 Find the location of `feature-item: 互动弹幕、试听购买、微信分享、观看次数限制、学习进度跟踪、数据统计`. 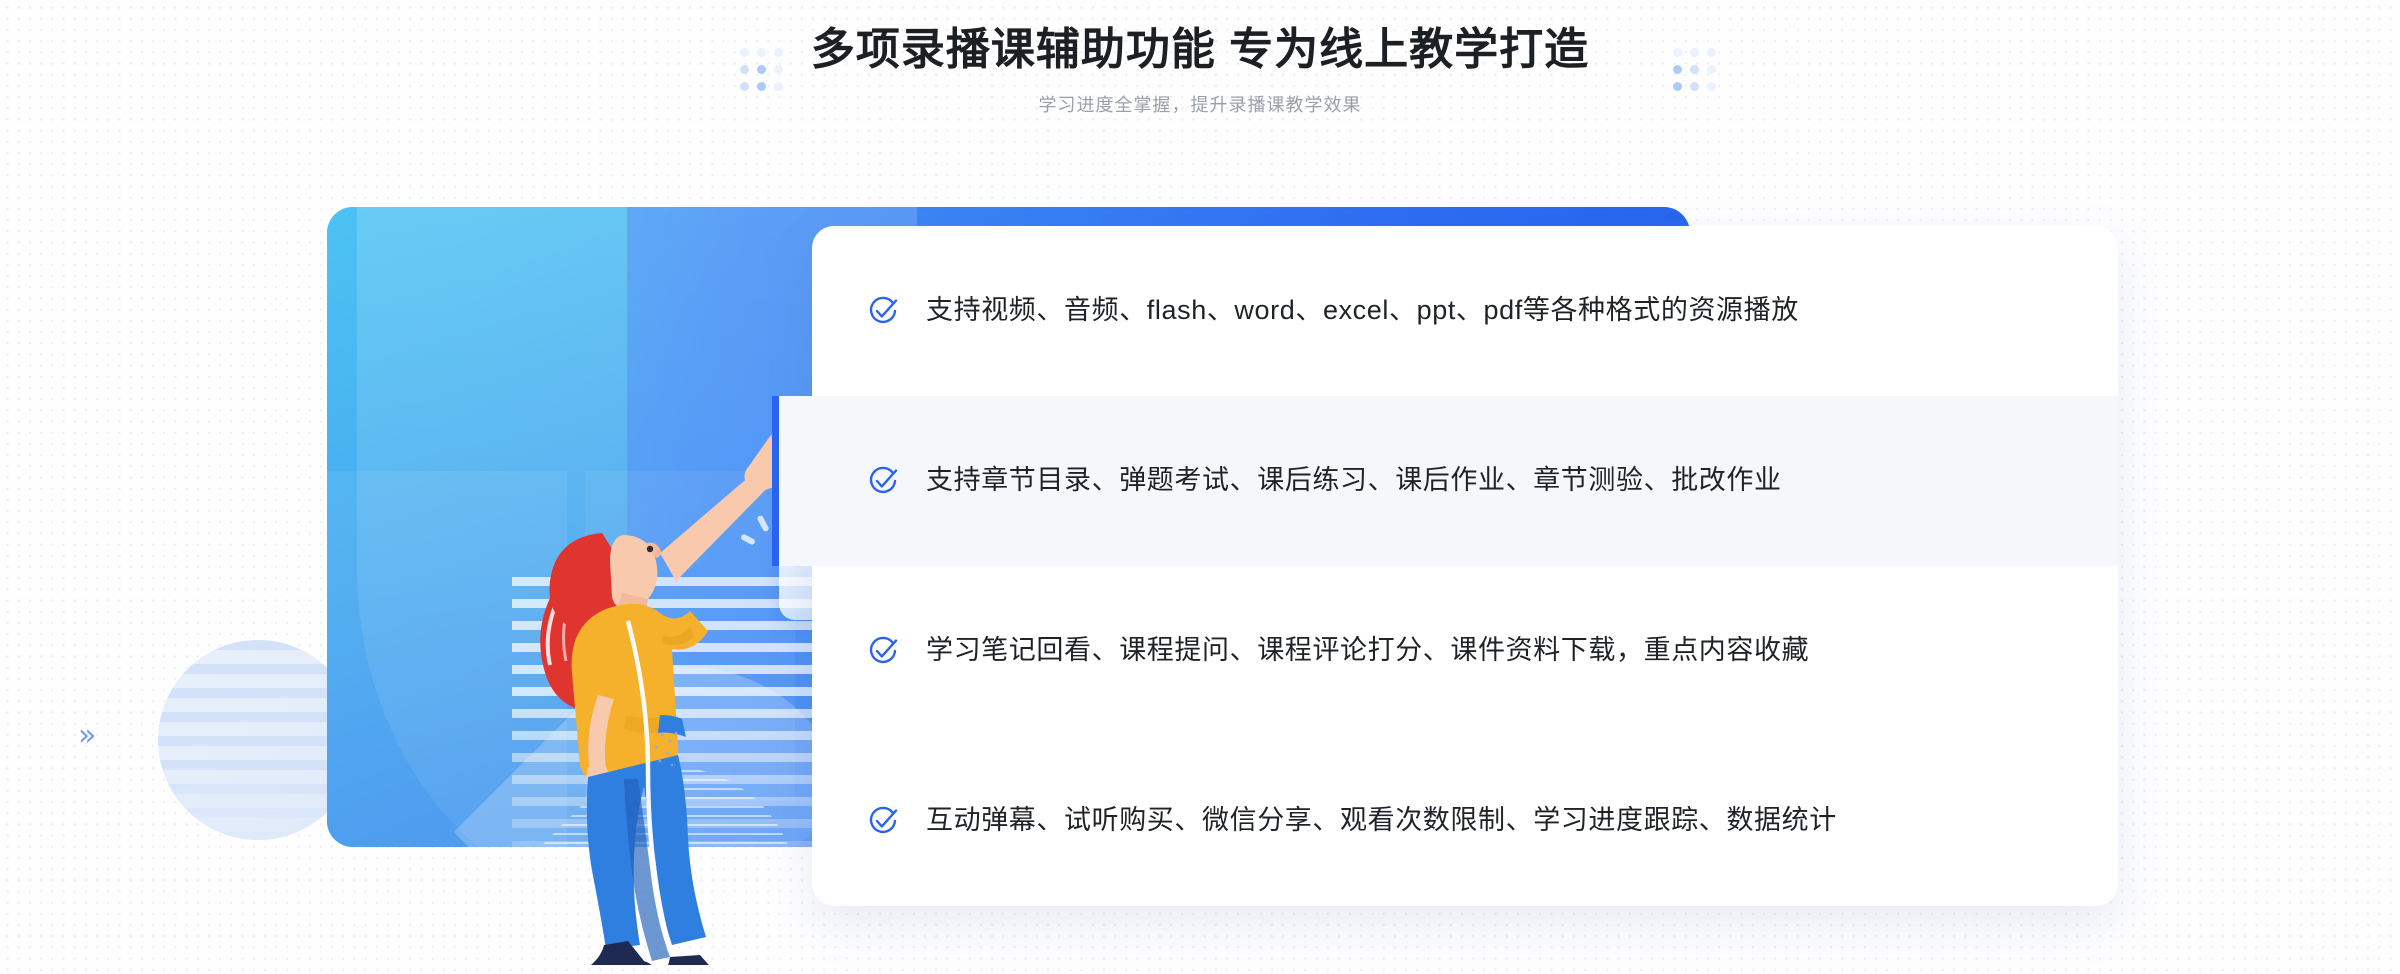

feature-item: 互动弹幕、试听购买、微信分享、观看次数限制、学习进度跟踪、数据统计 is located at coordinates (1465, 821).